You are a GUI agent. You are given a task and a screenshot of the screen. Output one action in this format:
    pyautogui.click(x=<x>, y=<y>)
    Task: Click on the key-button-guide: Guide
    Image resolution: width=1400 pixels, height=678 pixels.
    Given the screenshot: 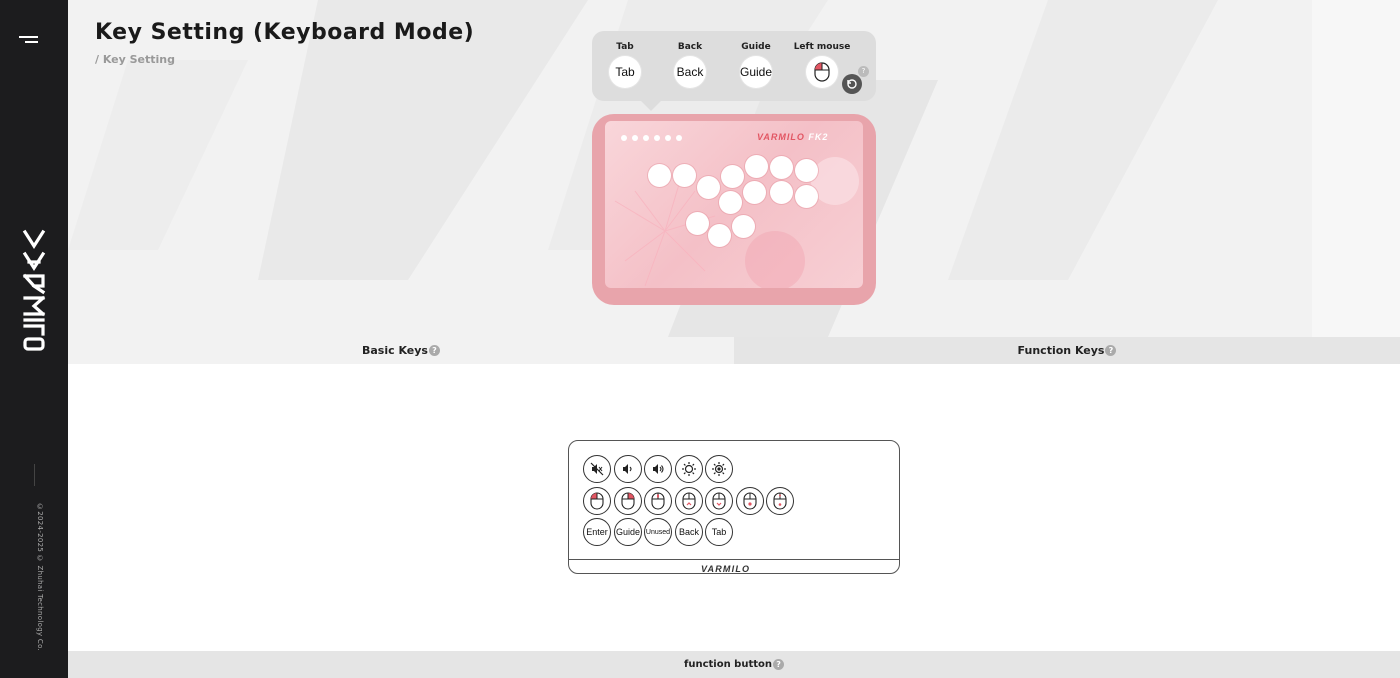 What is the action you would take?
    pyautogui.click(x=756, y=72)
    